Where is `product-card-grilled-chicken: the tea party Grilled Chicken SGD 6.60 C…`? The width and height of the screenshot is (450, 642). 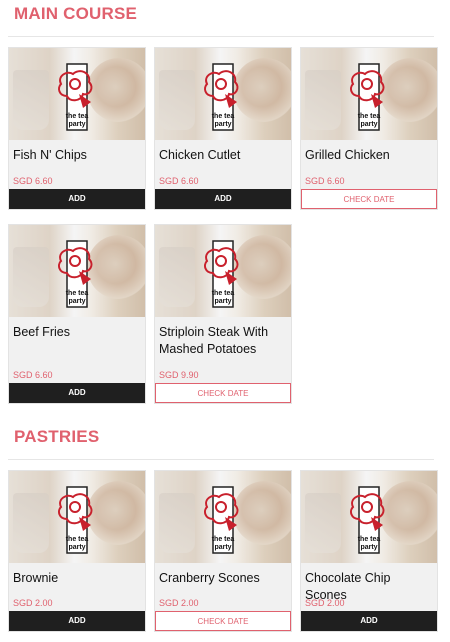
product-card-grilled-chicken: the tea party Grilled Chicken SGD 6.60 C… is located at coordinates (369, 128).